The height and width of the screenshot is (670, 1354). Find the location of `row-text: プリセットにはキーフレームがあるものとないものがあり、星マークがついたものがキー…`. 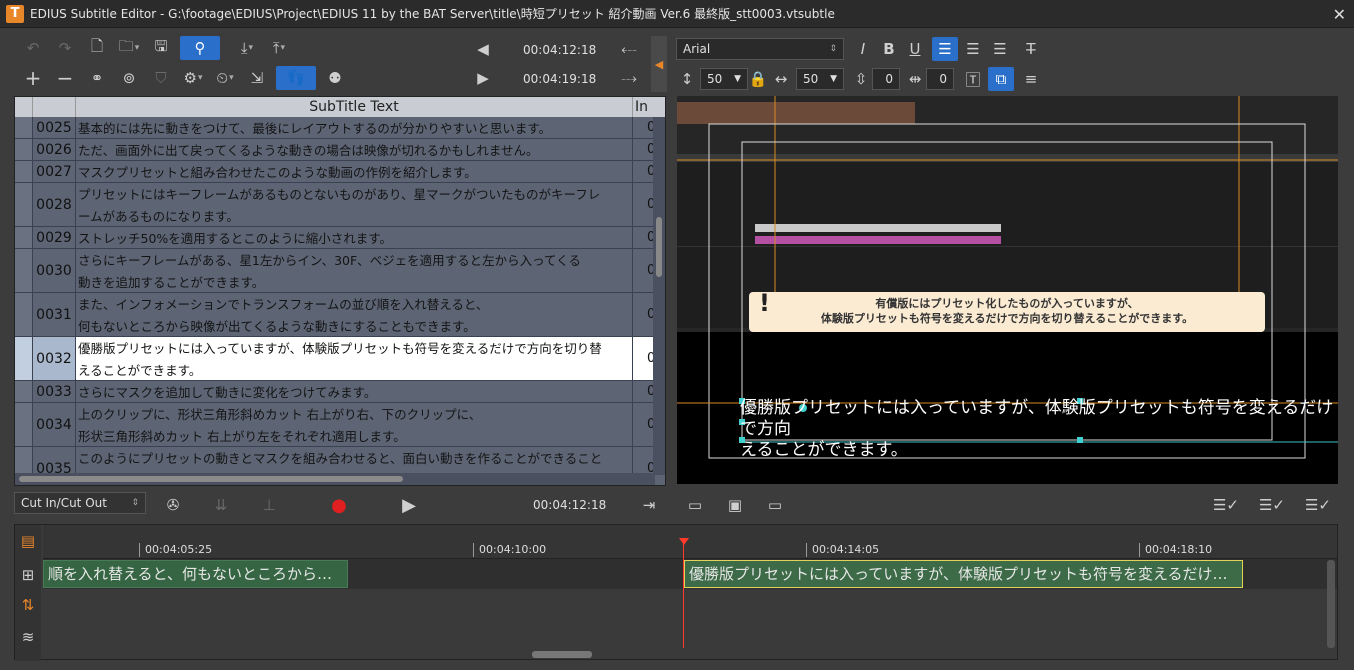

row-text: プリセットにはキーフレームがあるものとないものがあり、星マークがついたものがキー… is located at coordinates (354, 204).